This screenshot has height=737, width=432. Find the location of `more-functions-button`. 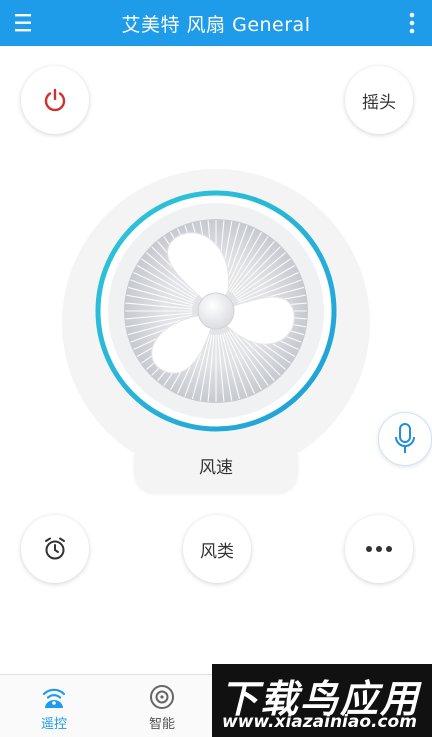

more-functions-button is located at coordinates (379, 549).